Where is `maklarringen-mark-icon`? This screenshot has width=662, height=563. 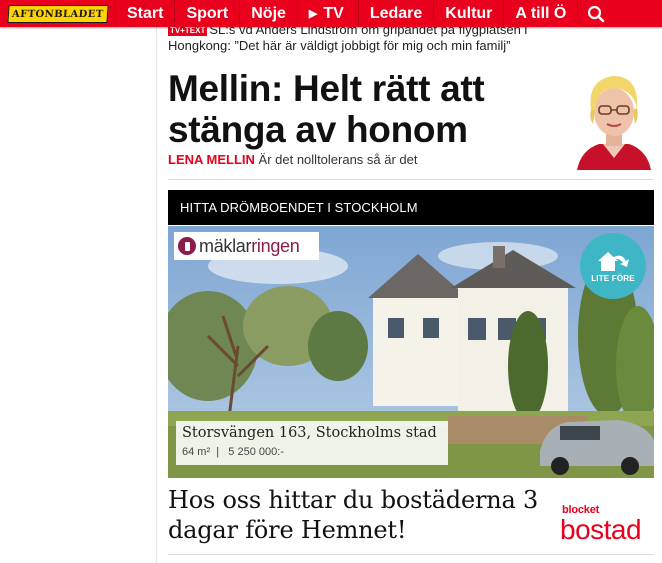
maklarringen-mark-icon is located at coordinates (187, 246).